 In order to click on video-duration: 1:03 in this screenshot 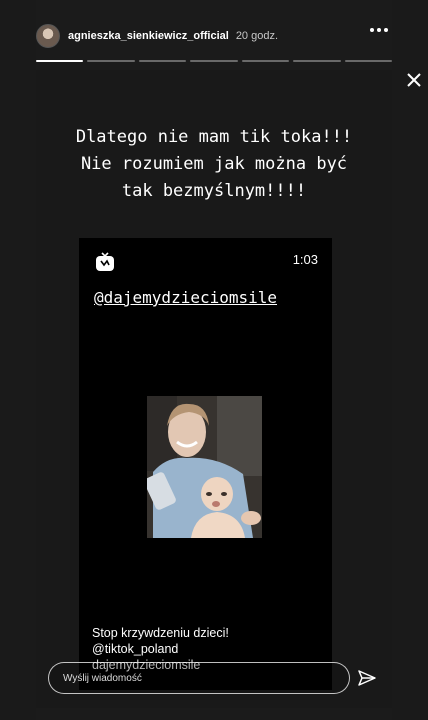, I will do `click(305, 259)`.